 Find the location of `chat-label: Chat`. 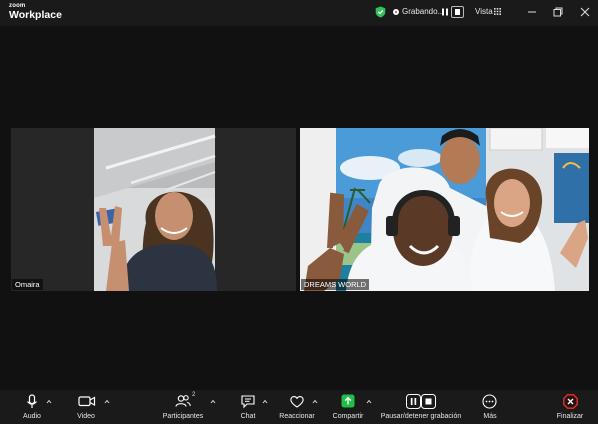

chat-label: Chat is located at coordinates (248, 416).